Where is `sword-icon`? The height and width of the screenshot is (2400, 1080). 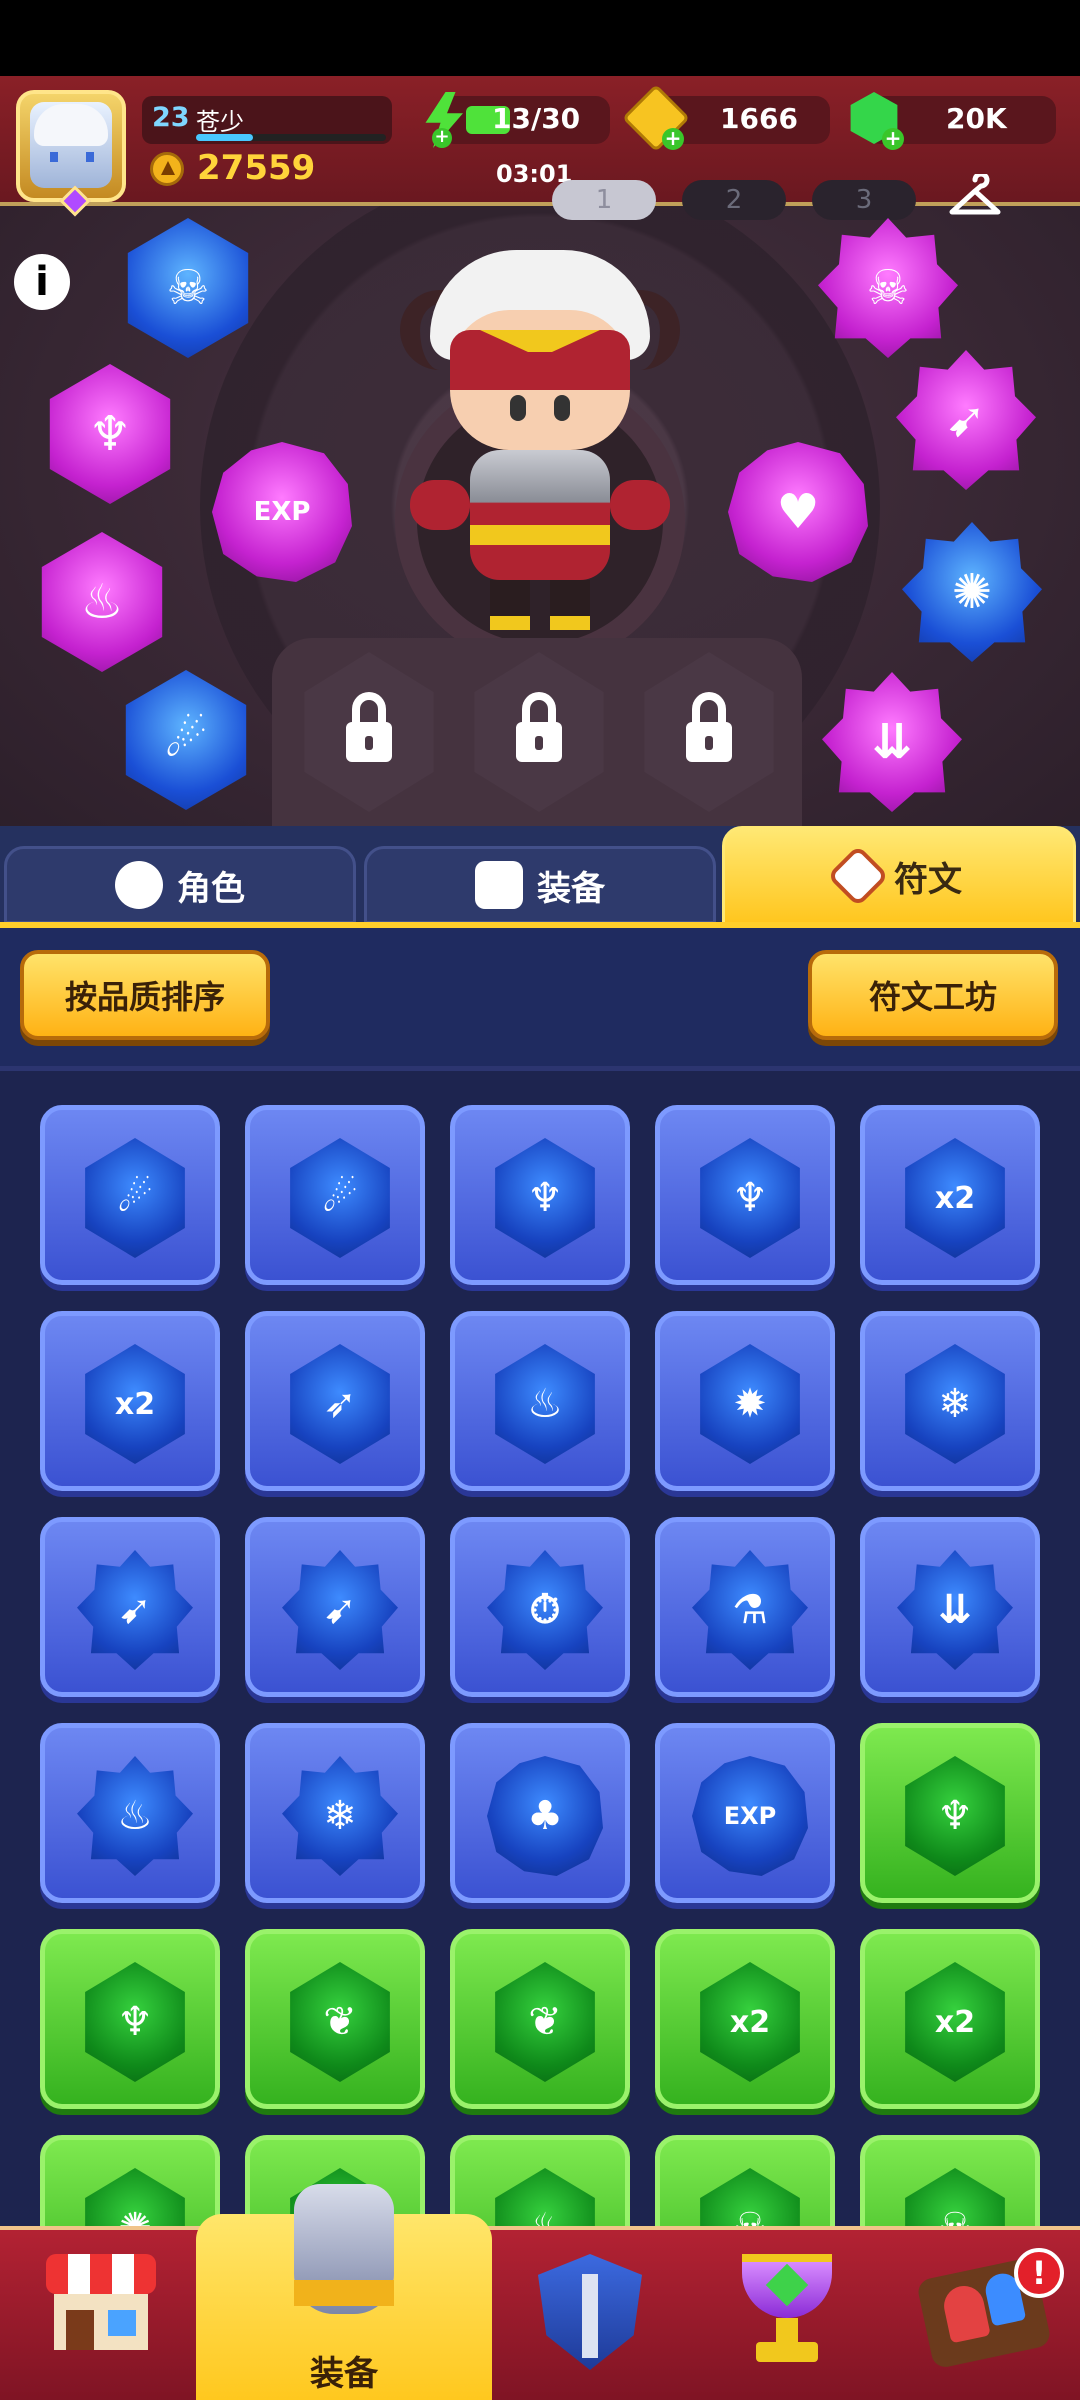
sword-icon is located at coordinates (590, 2316).